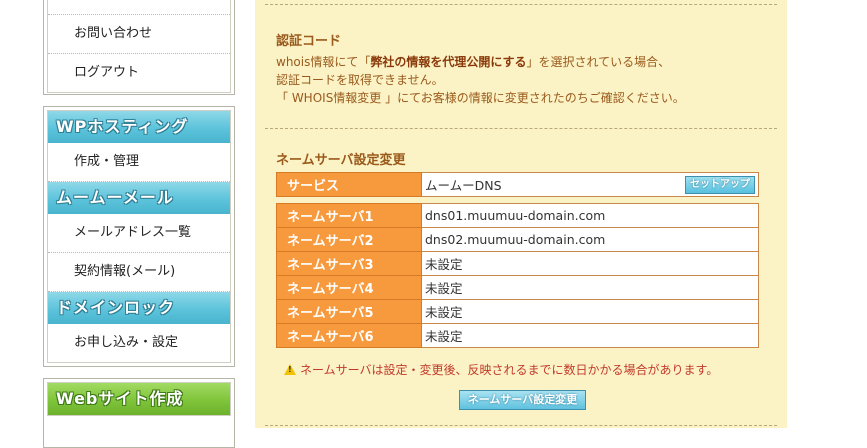  I want to click on nameserver-label: ネームサーバ5, so click(349, 311).